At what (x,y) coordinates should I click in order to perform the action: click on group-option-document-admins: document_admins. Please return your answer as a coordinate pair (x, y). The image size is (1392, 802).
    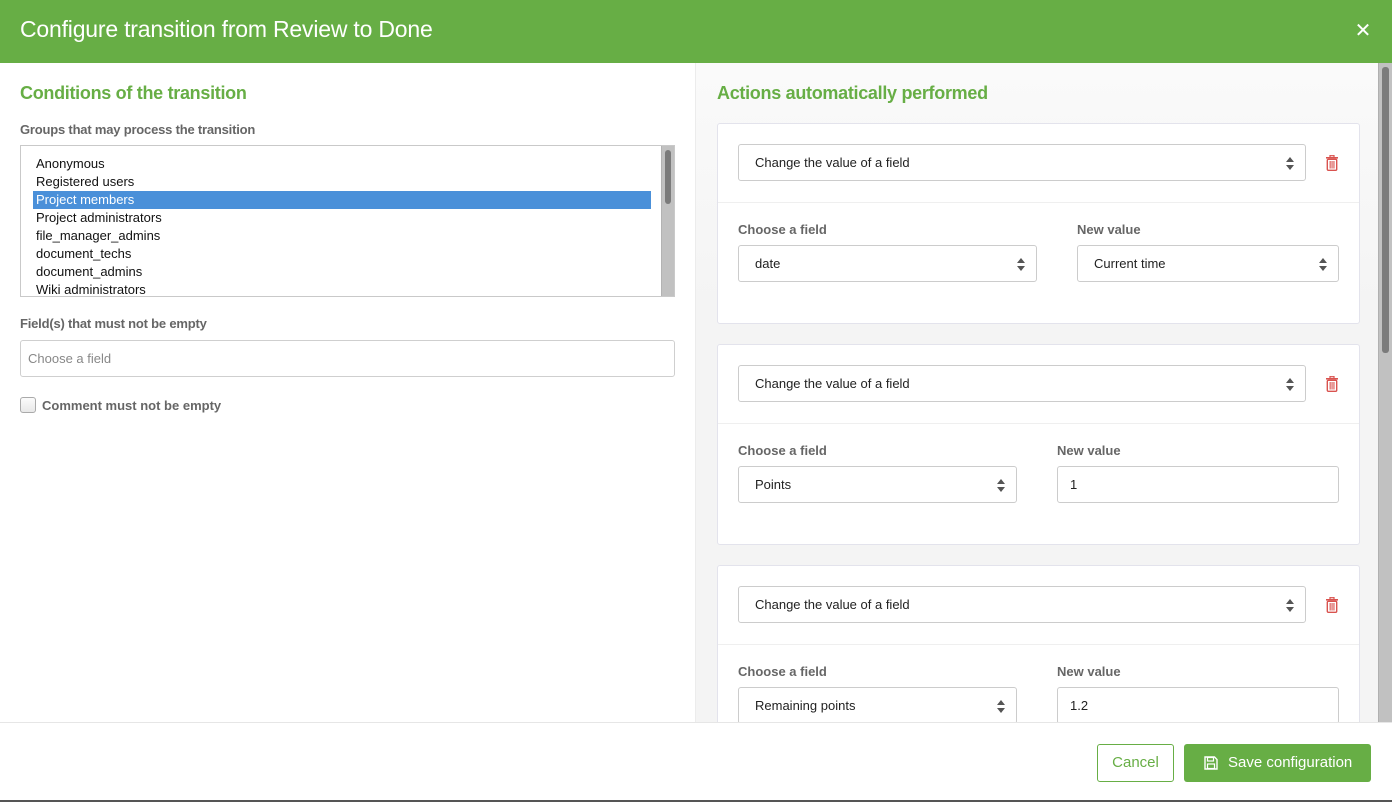
    Looking at the image, I should click on (342, 272).